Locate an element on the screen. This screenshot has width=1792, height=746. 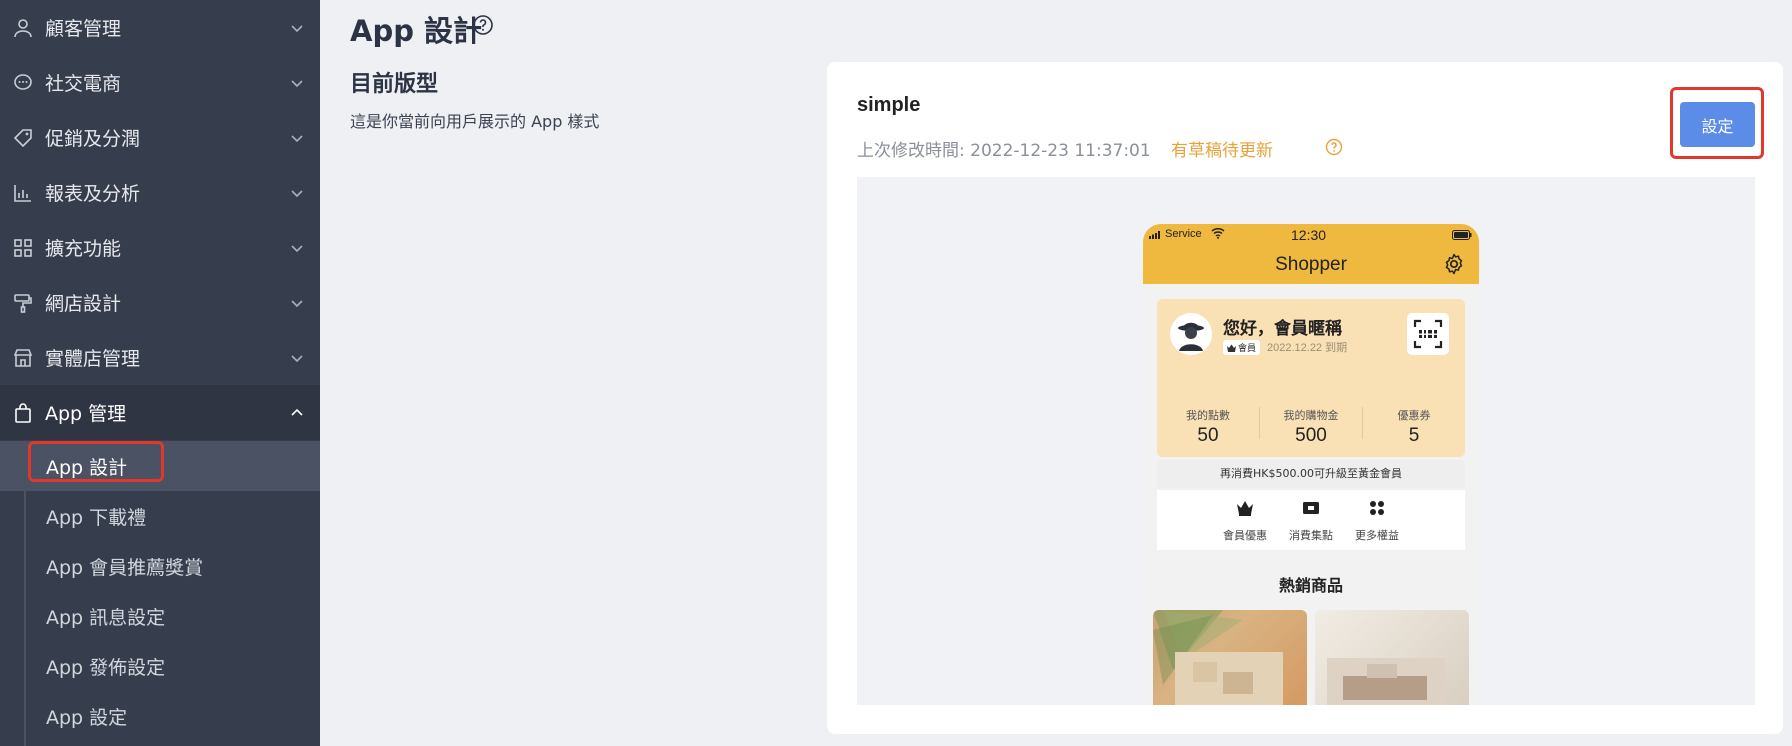
stat-points: 我的點數 50 is located at coordinates (1208, 427).